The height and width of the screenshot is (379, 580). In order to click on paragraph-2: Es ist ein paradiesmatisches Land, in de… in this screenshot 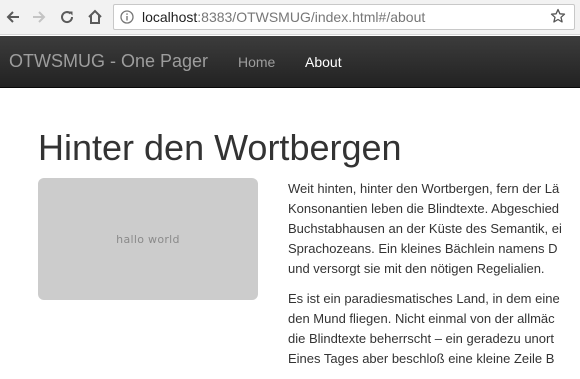, I will do `click(434, 329)`.